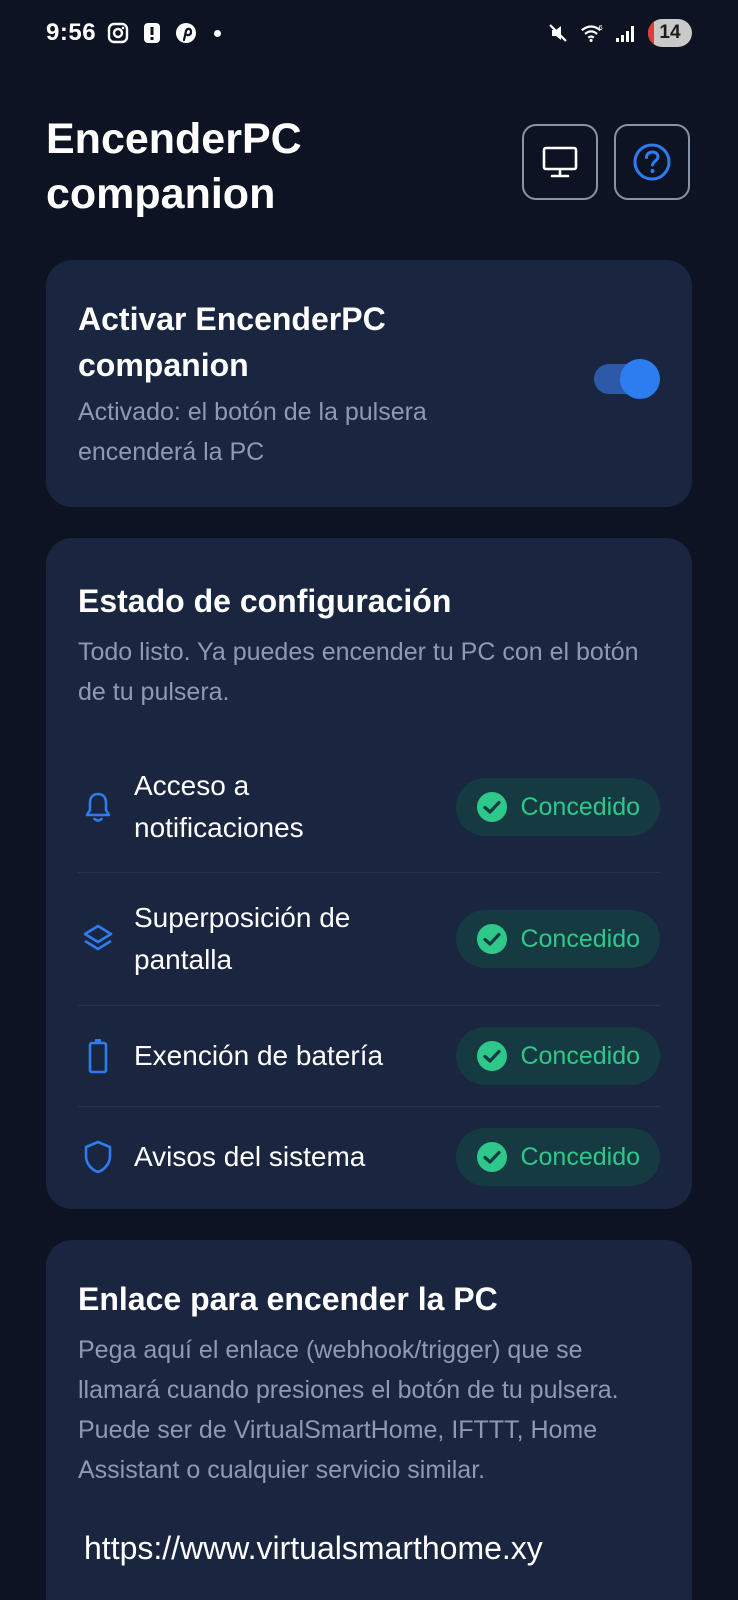  What do you see at coordinates (369, 33) in the screenshot?
I see `status-bar: 9:56 6 14` at bounding box center [369, 33].